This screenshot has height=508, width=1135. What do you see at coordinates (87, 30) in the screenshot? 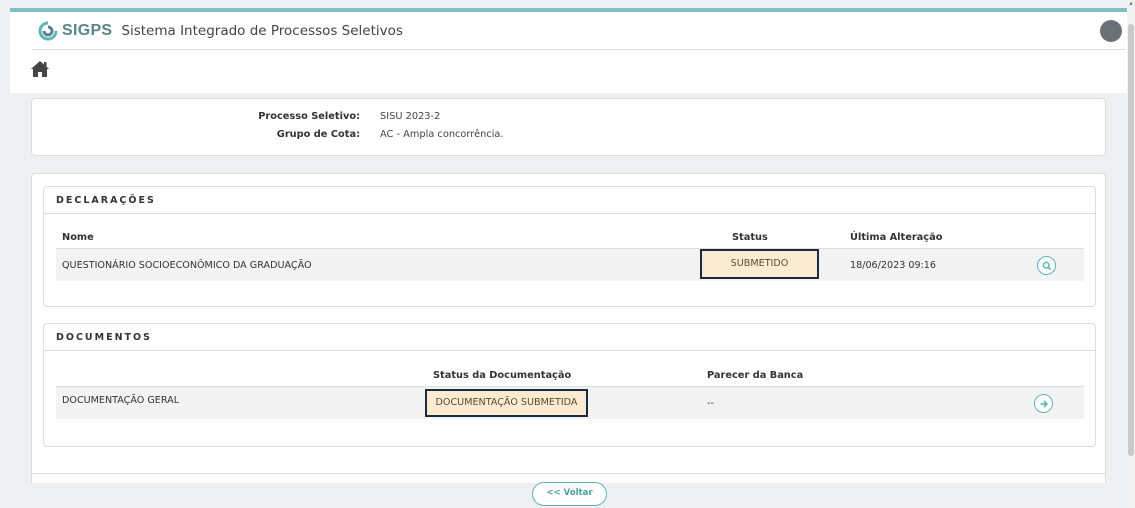
I see `logo-text: SIGPS` at bounding box center [87, 30].